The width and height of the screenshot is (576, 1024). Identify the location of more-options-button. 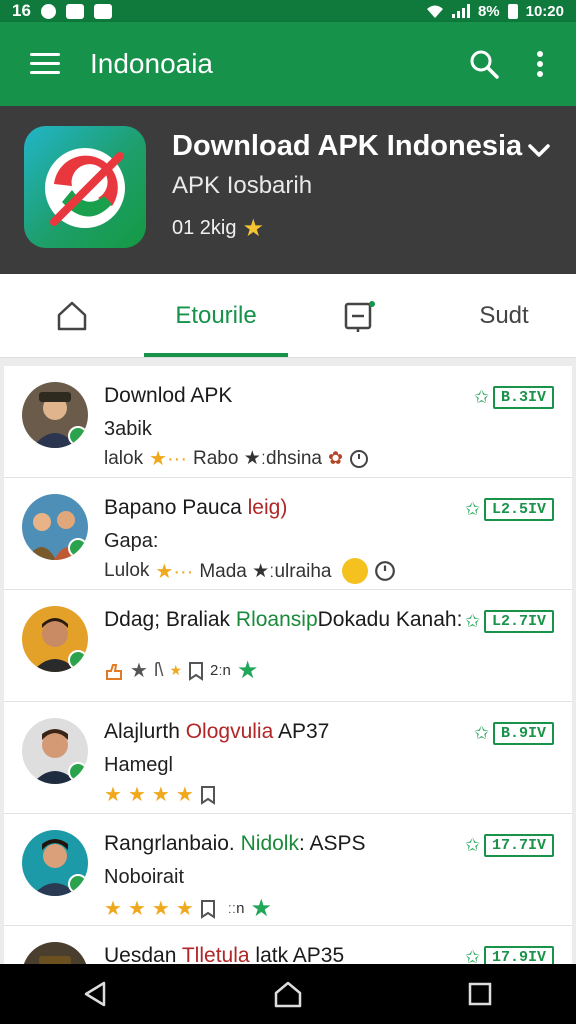
(540, 64).